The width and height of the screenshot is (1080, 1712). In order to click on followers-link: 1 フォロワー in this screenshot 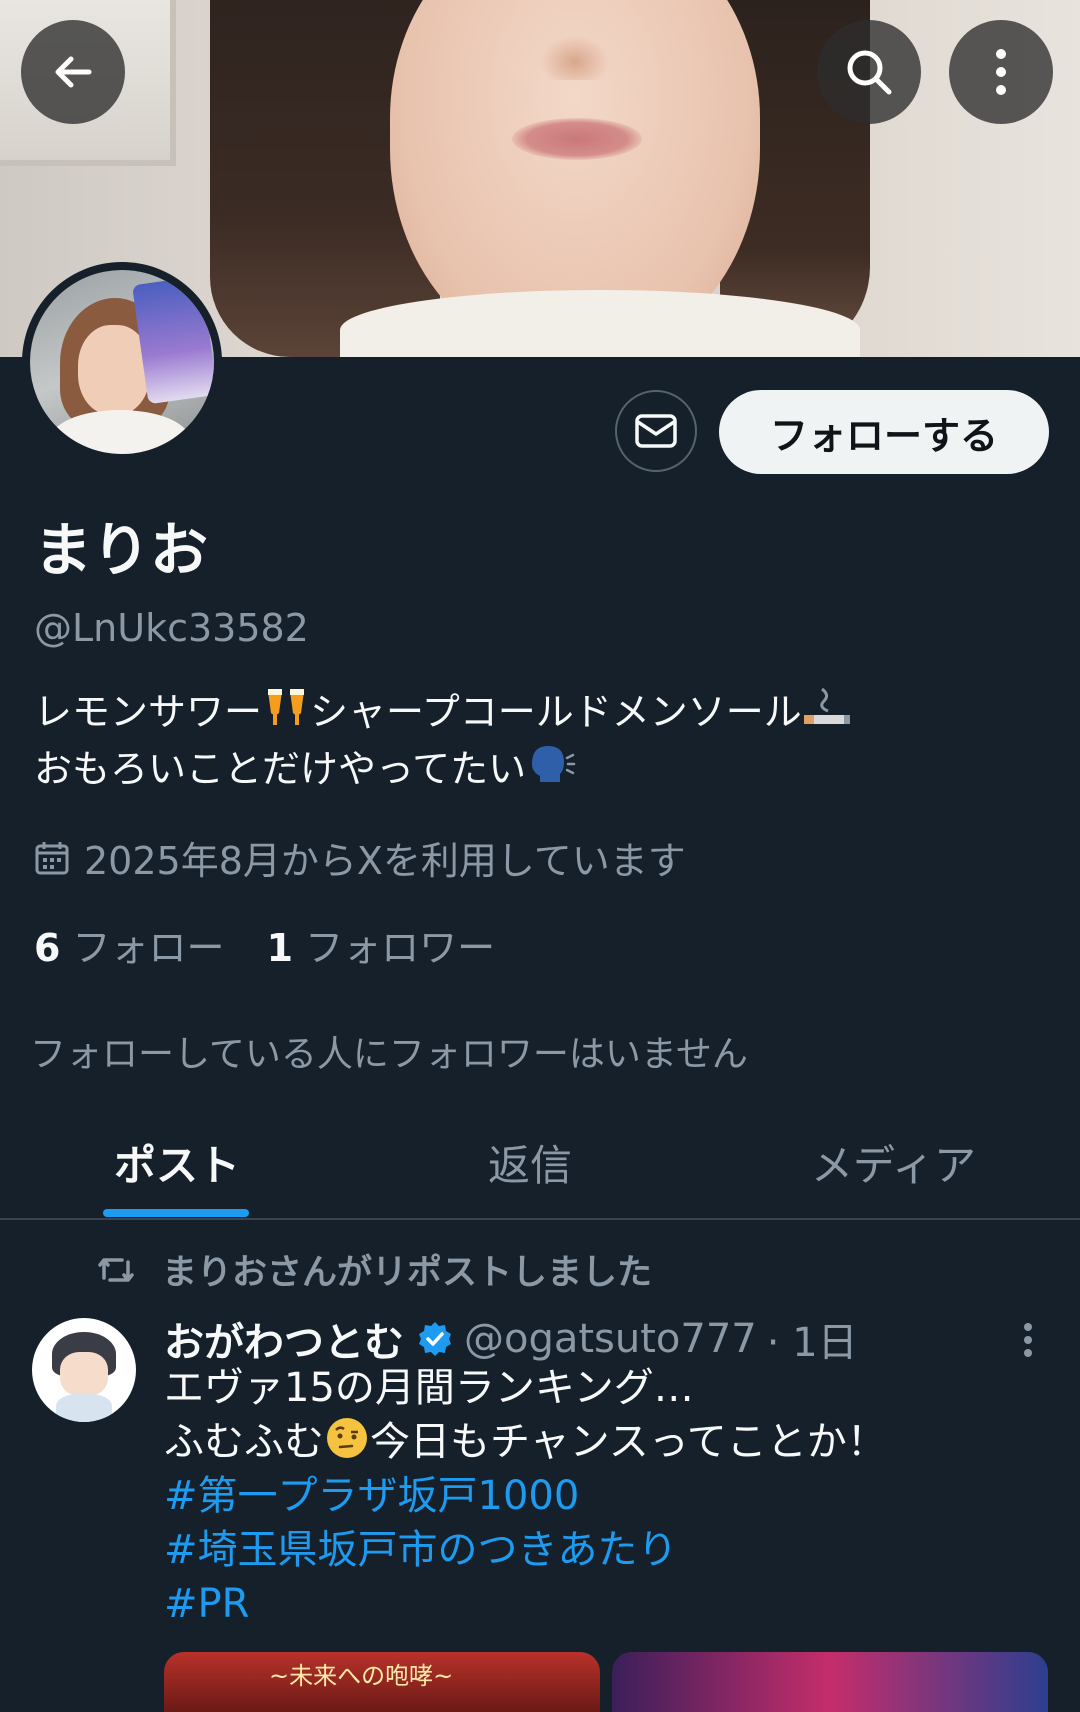, I will do `click(381, 948)`.